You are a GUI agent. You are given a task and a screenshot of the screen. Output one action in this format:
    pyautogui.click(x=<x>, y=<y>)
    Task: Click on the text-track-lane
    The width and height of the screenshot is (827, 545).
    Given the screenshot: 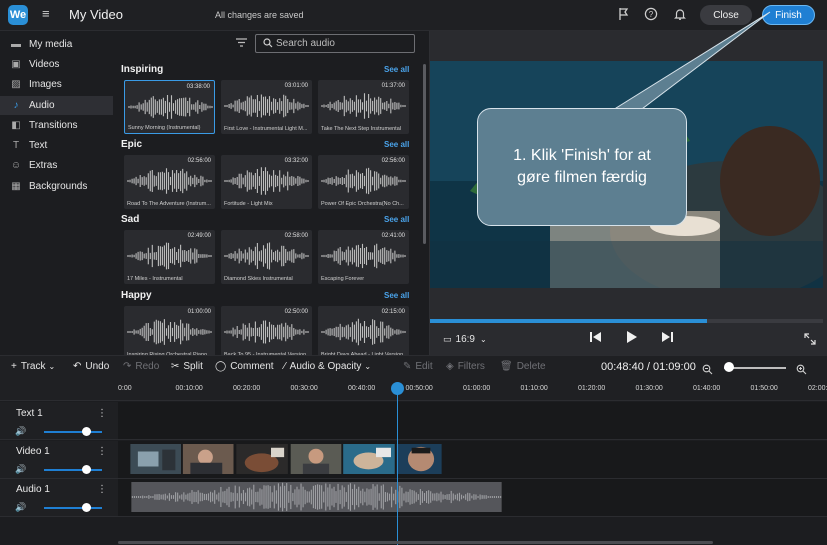 What is the action you would take?
    pyautogui.click(x=472, y=421)
    